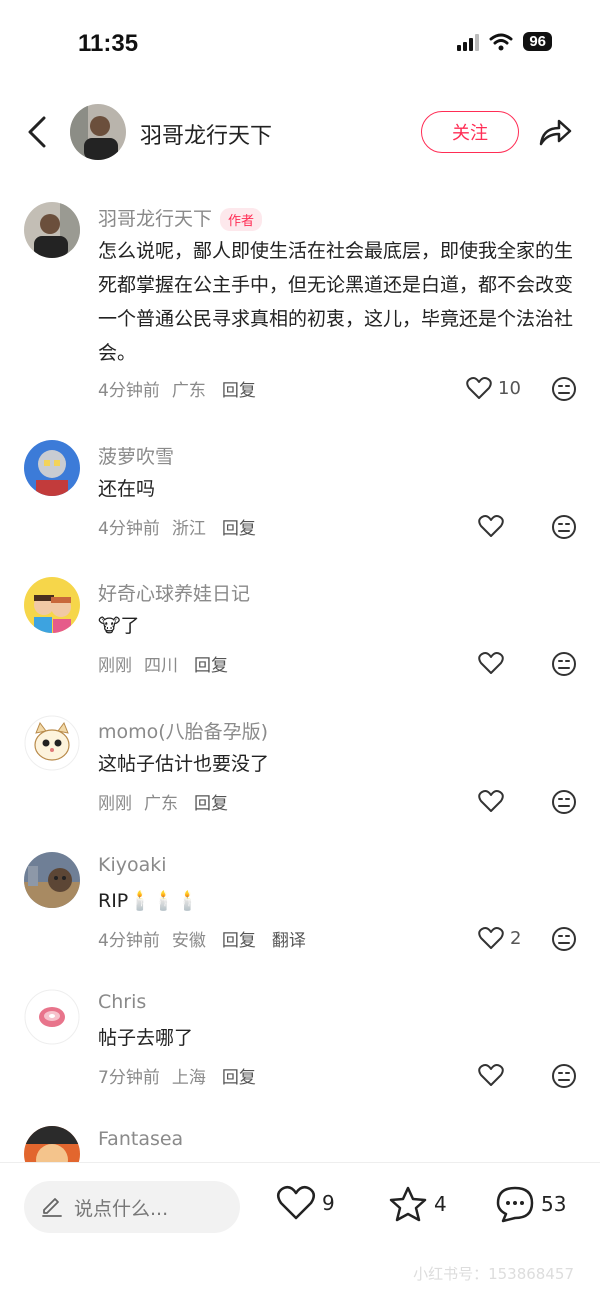 This screenshot has width=600, height=1300. I want to click on comments-button: 53, so click(530, 1204).